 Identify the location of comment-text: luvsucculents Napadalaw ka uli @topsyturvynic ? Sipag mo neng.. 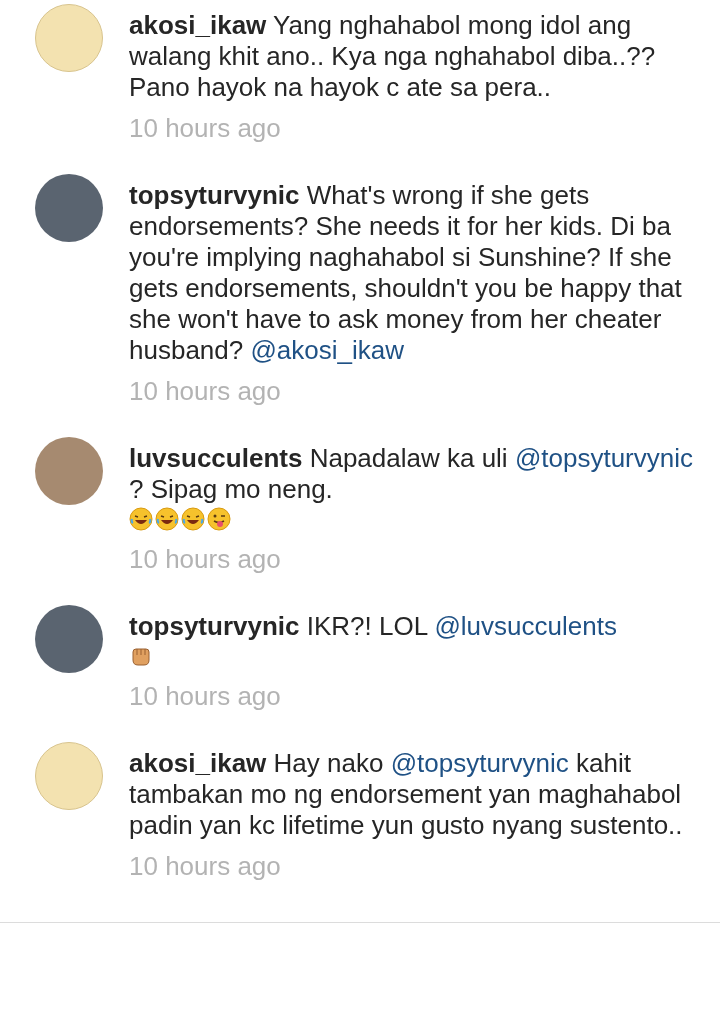
(411, 473).